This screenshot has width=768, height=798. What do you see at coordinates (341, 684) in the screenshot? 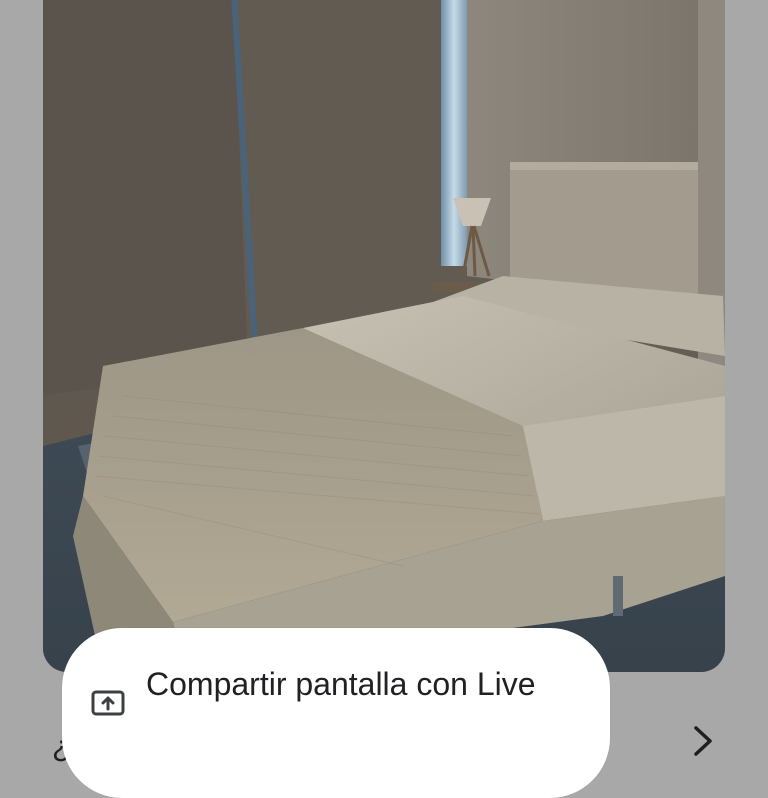
I see `share-screen-label: Compartir pantalla con Live` at bounding box center [341, 684].